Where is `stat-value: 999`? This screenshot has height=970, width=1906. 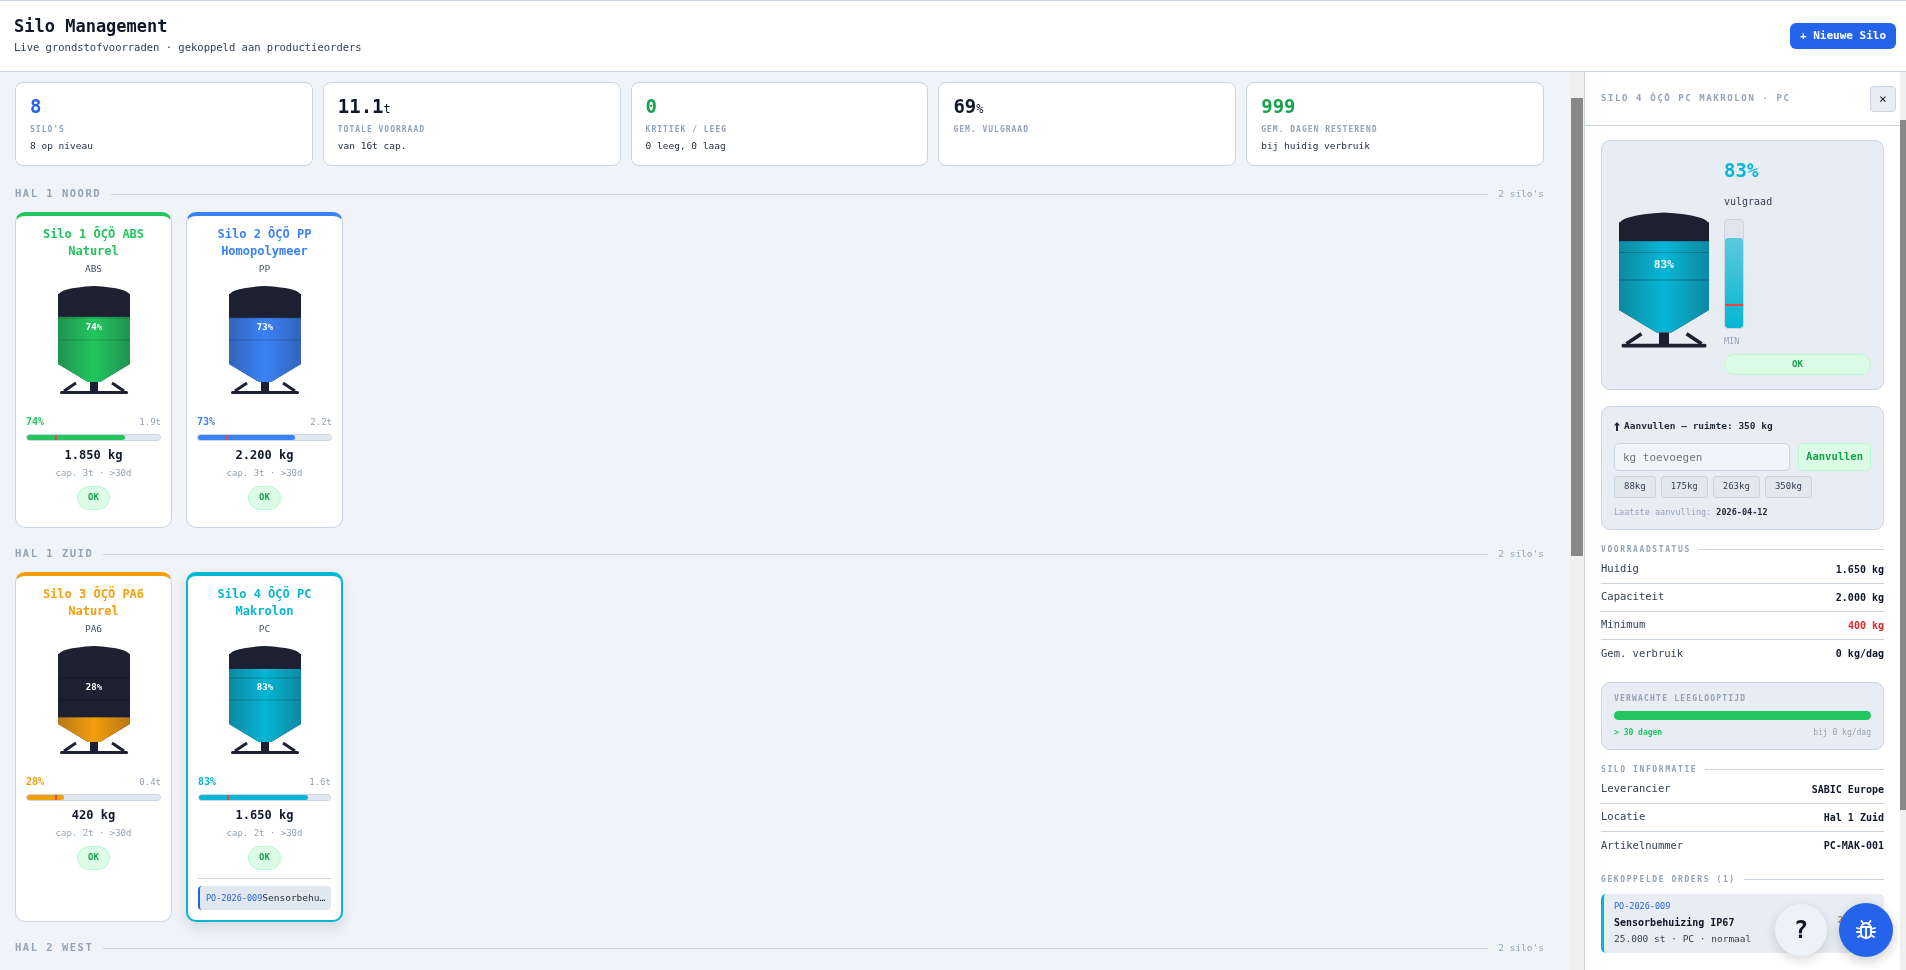
stat-value: 999 is located at coordinates (1279, 106).